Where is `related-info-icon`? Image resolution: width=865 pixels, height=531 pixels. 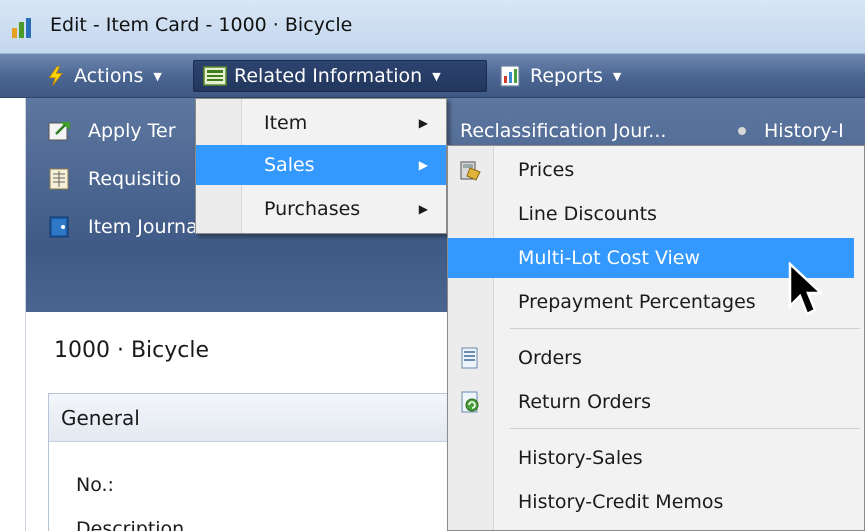 related-info-icon is located at coordinates (215, 76).